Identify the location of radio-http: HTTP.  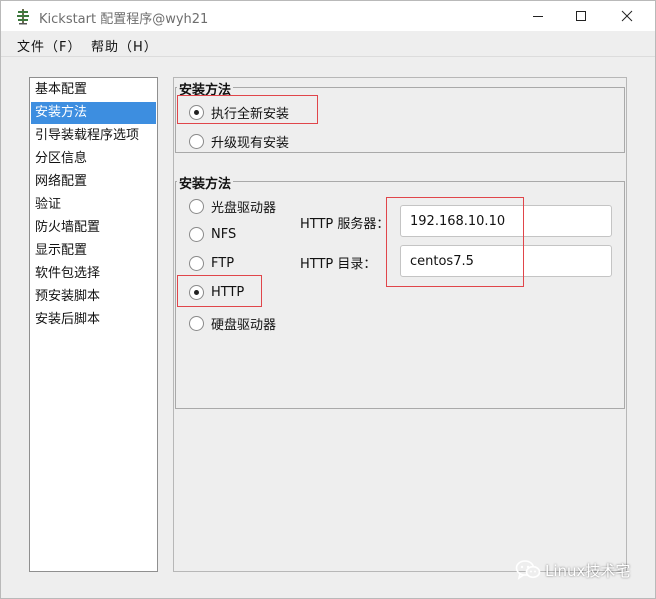
(216, 292).